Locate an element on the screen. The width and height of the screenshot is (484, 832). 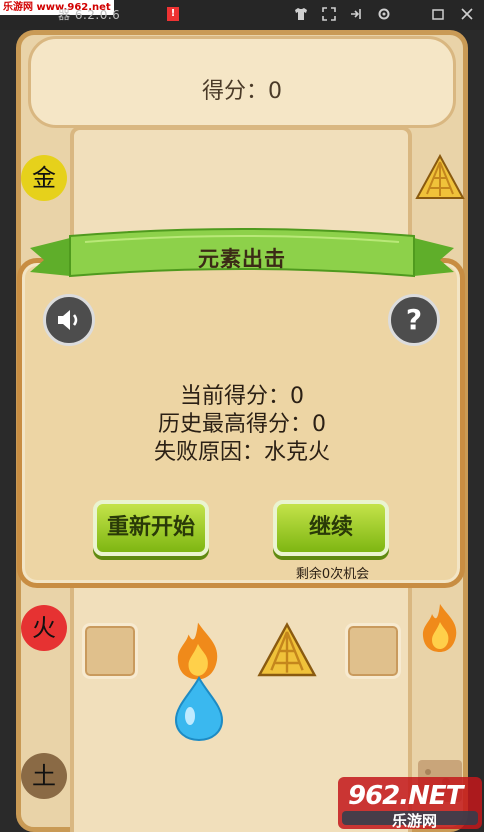
metal-element-badge: 金 is located at coordinates (44, 178).